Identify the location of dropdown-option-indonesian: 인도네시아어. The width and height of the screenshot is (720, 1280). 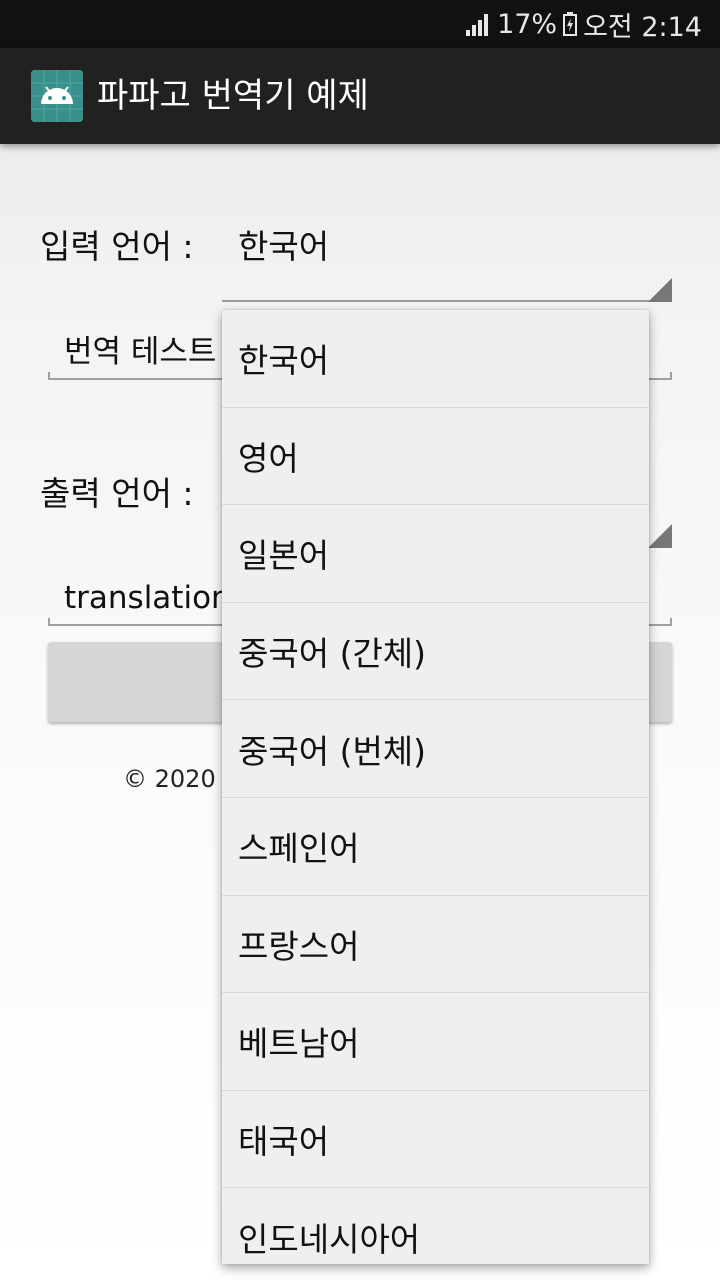
(435, 1226).